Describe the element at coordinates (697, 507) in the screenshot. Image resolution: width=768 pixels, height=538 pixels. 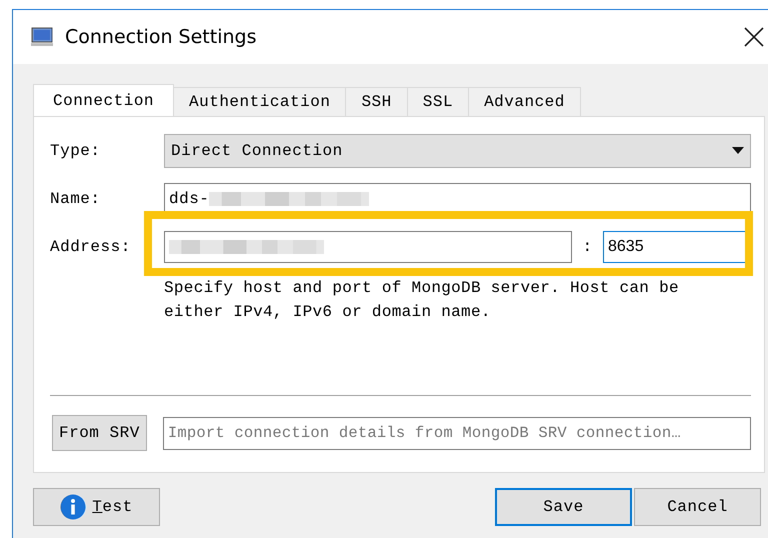
I see `dialog-button: Cancel` at that location.